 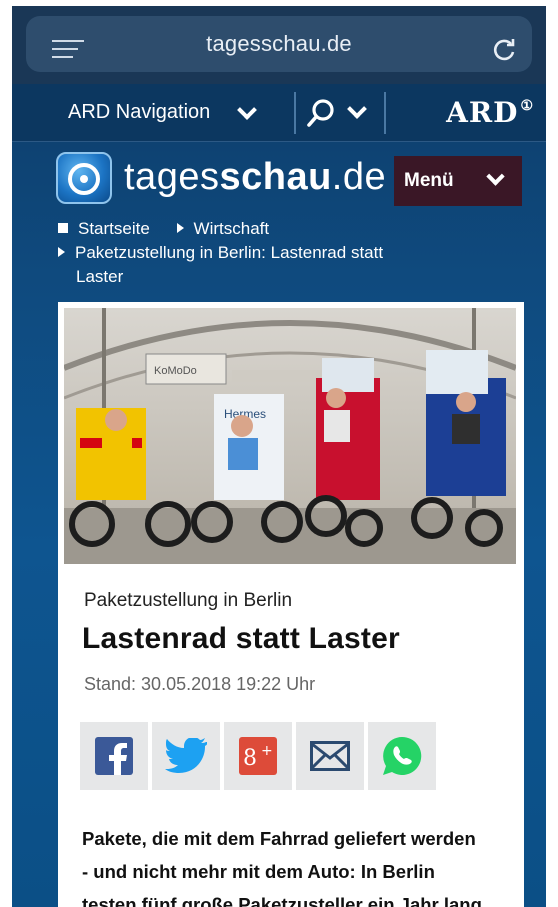 I want to click on menu-button-label: Menü, so click(x=429, y=180).